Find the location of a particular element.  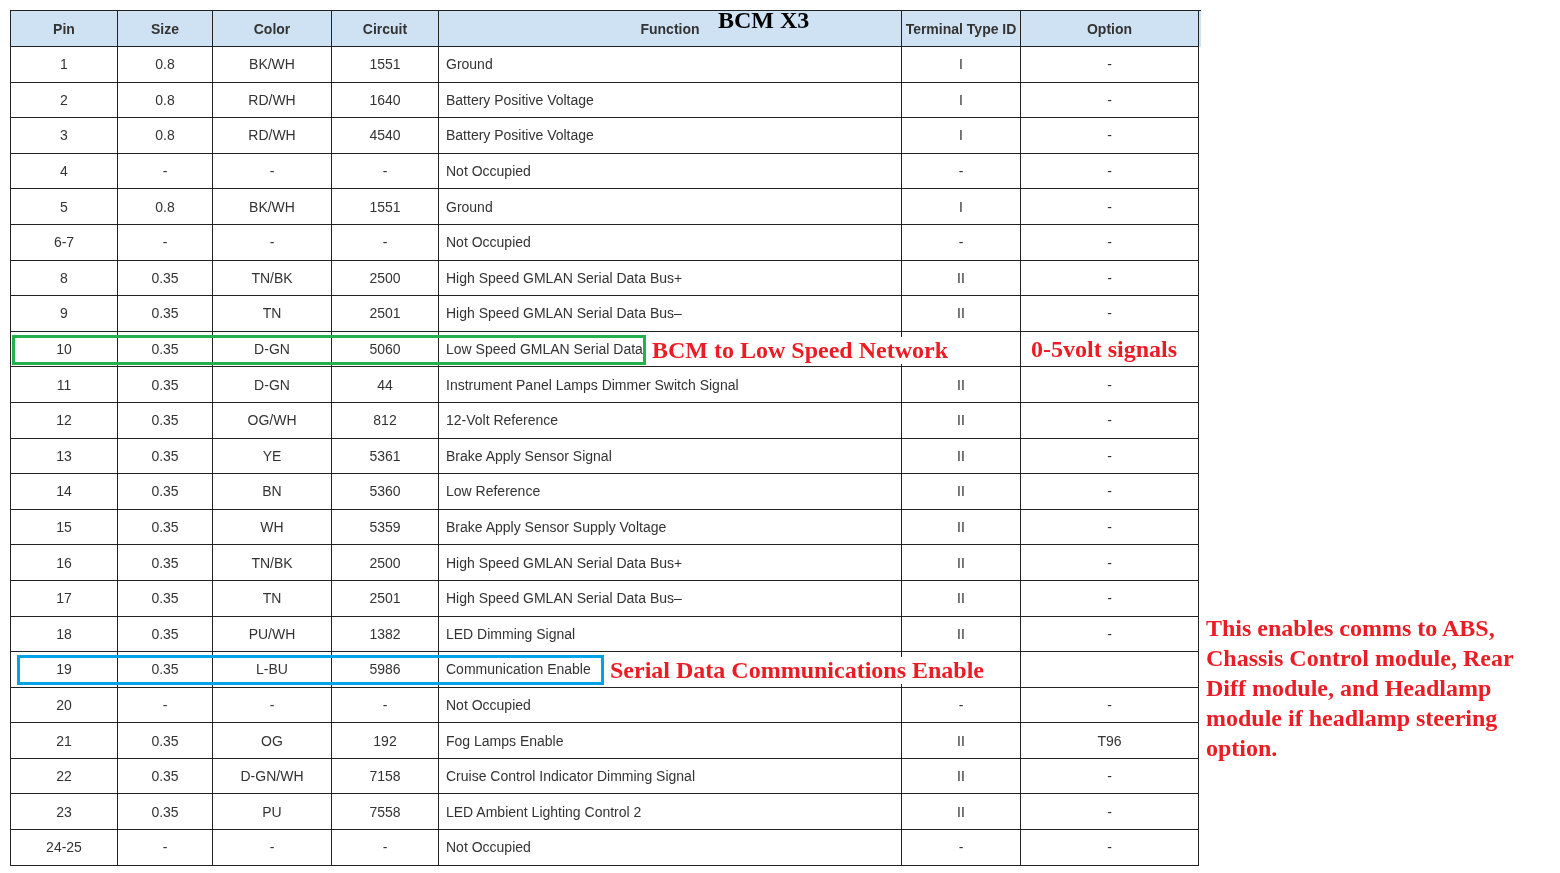

table-cell: TN/BK is located at coordinates (272, 278).